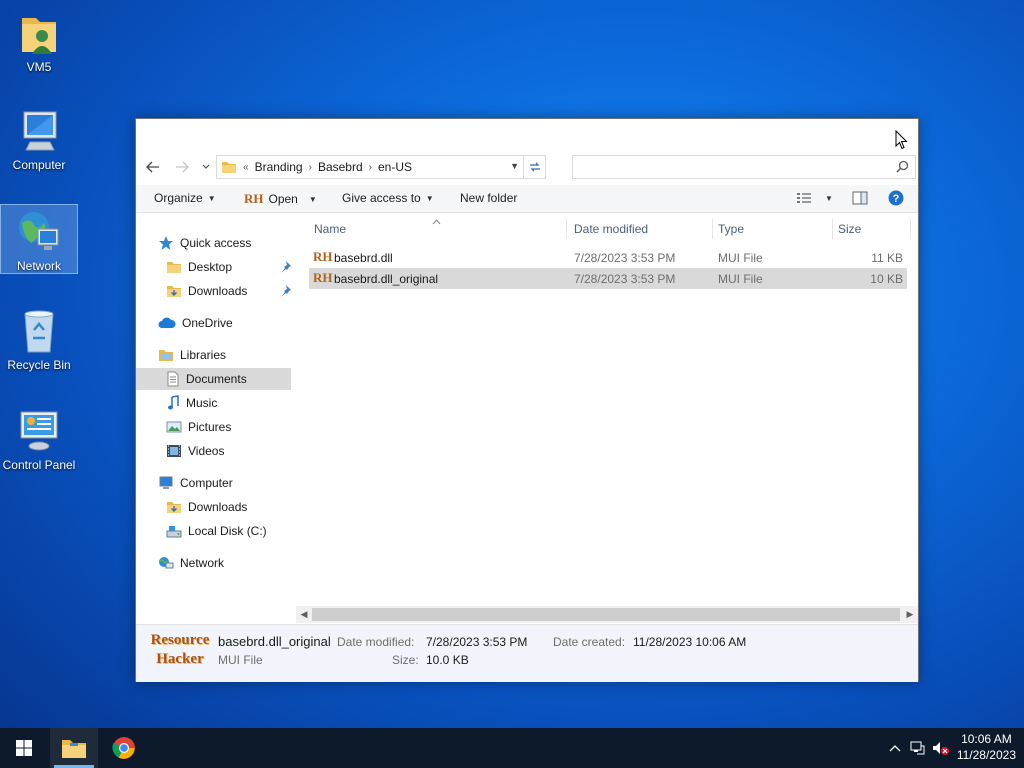 The width and height of the screenshot is (1024, 768). Describe the element at coordinates (191, 563) in the screenshot. I see `nav-network: Network` at that location.